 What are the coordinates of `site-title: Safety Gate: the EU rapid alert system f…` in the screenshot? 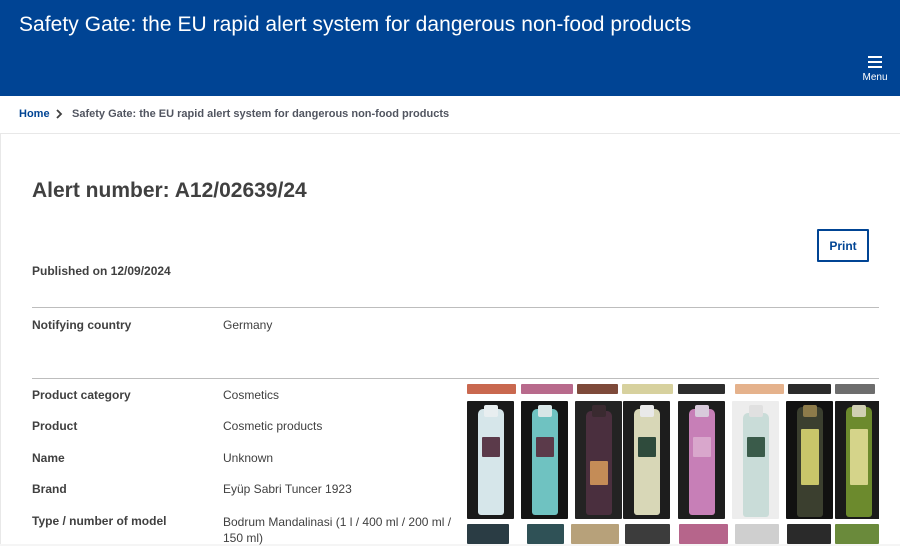 It's located at (355, 25).